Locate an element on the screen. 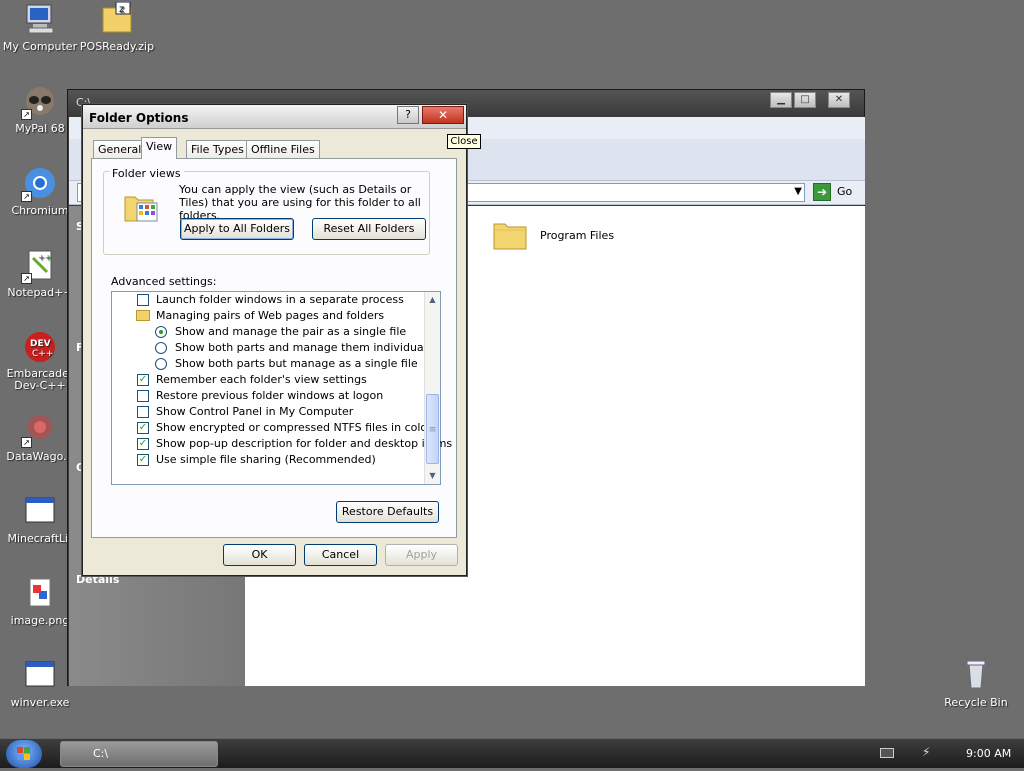  image-file-icon is located at coordinates (40, 593).